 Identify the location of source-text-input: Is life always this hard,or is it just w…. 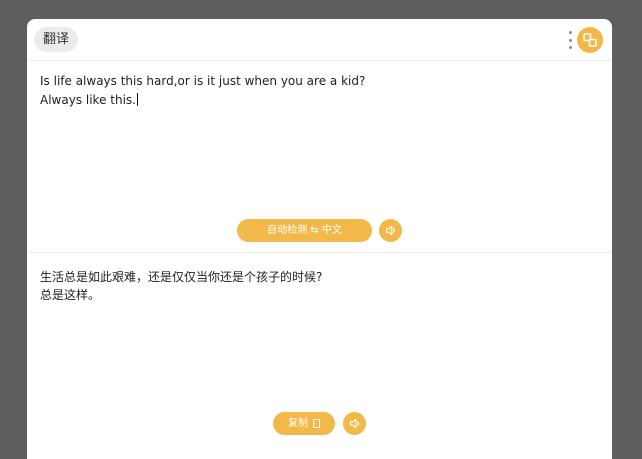
(317, 91).